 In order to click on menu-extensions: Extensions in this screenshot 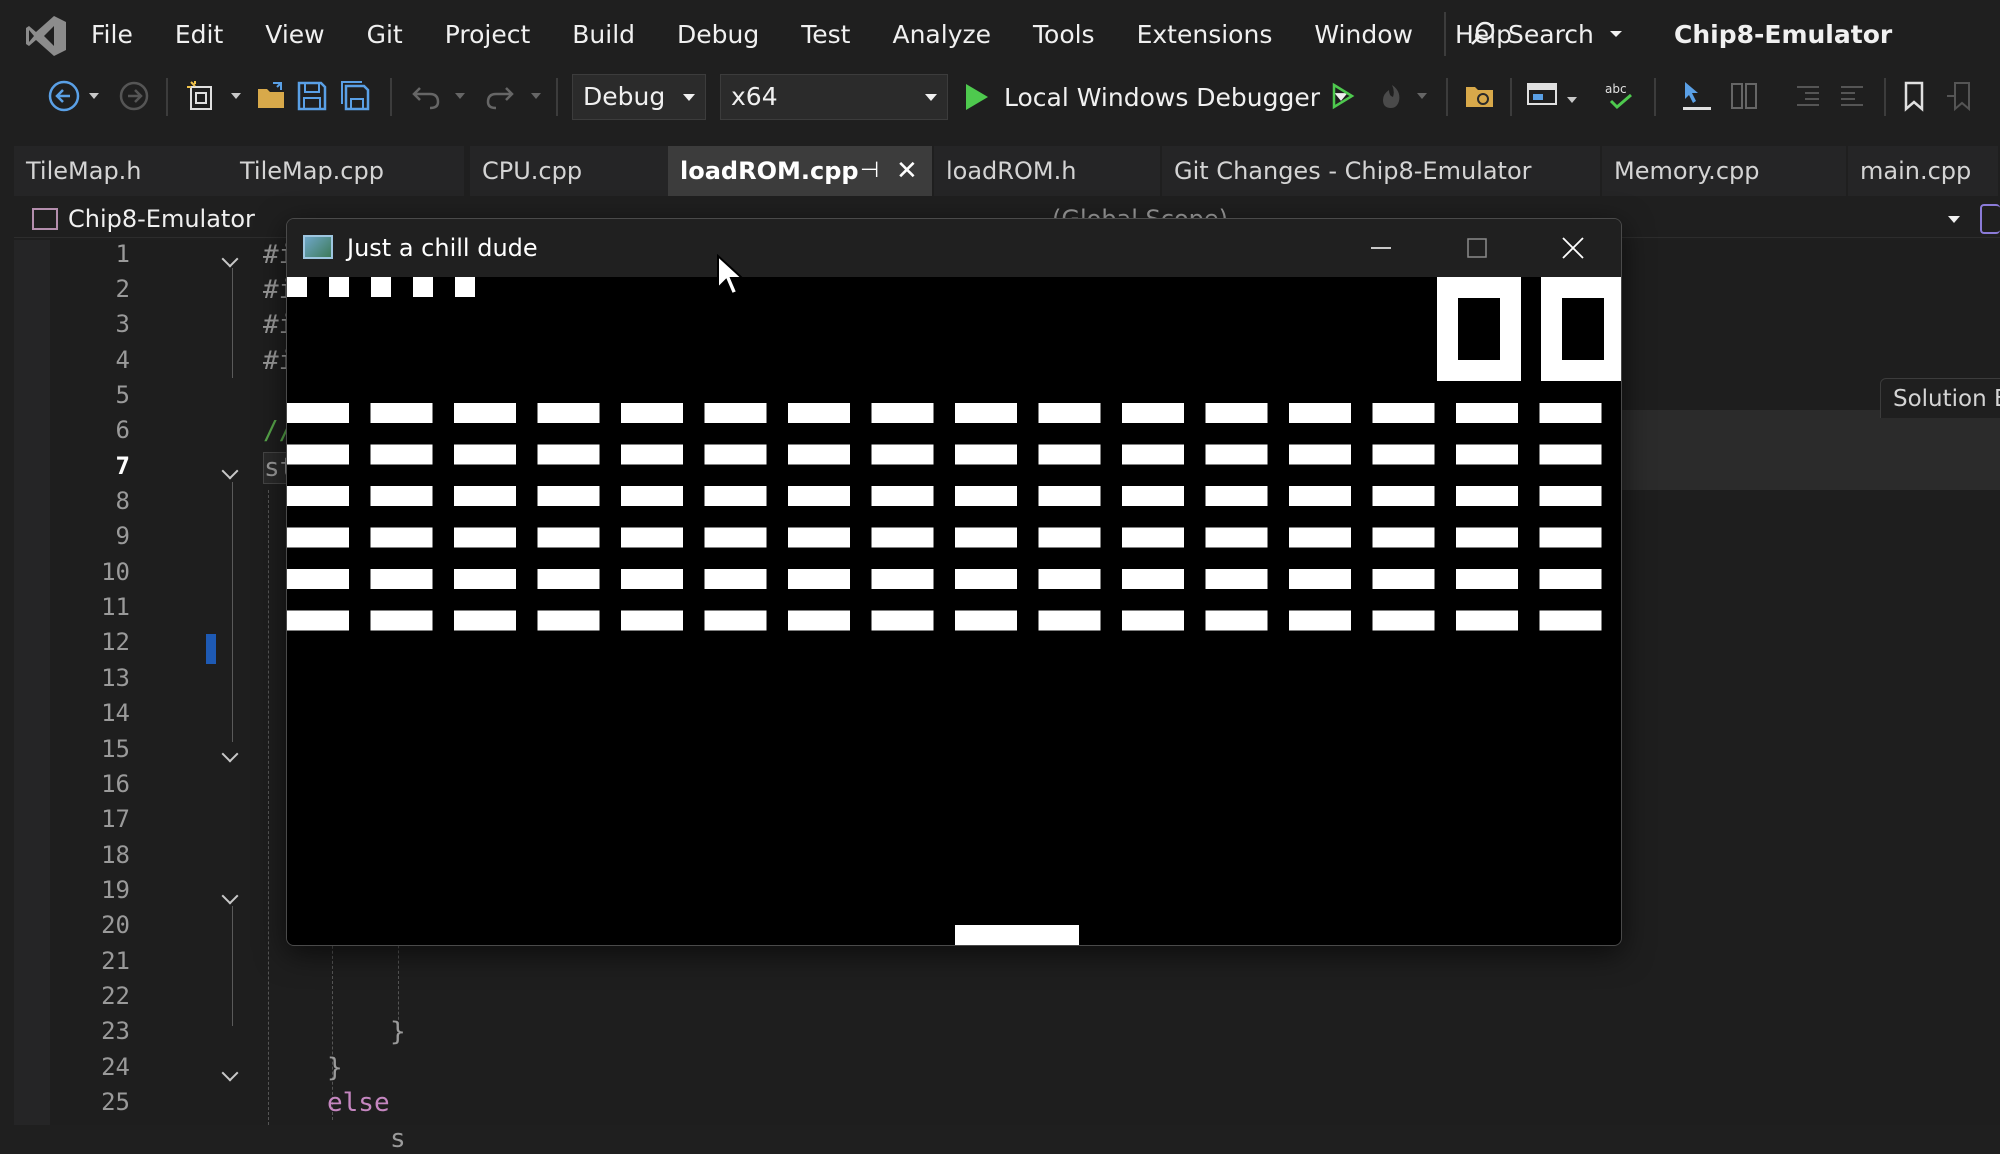, I will do `click(1205, 35)`.